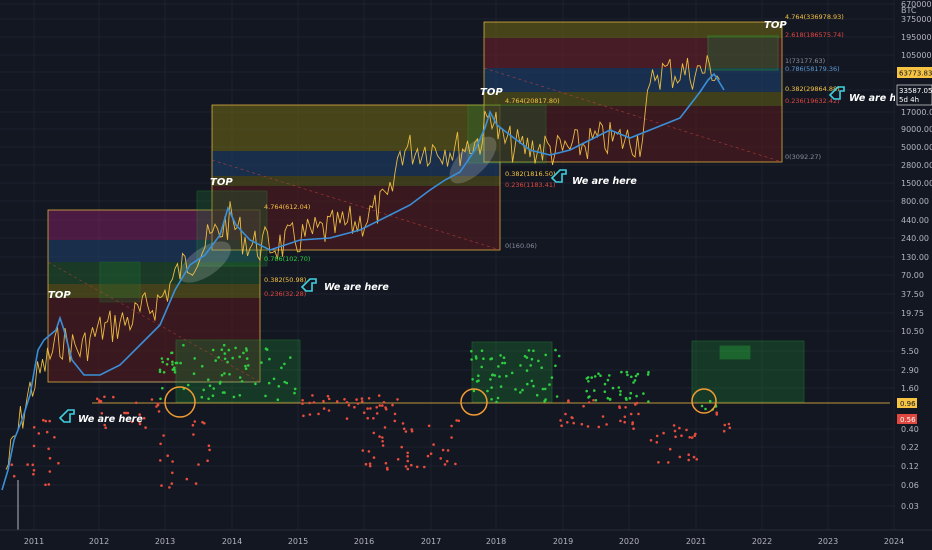  I want to click on y-tick-label: 440.00, so click(915, 220).